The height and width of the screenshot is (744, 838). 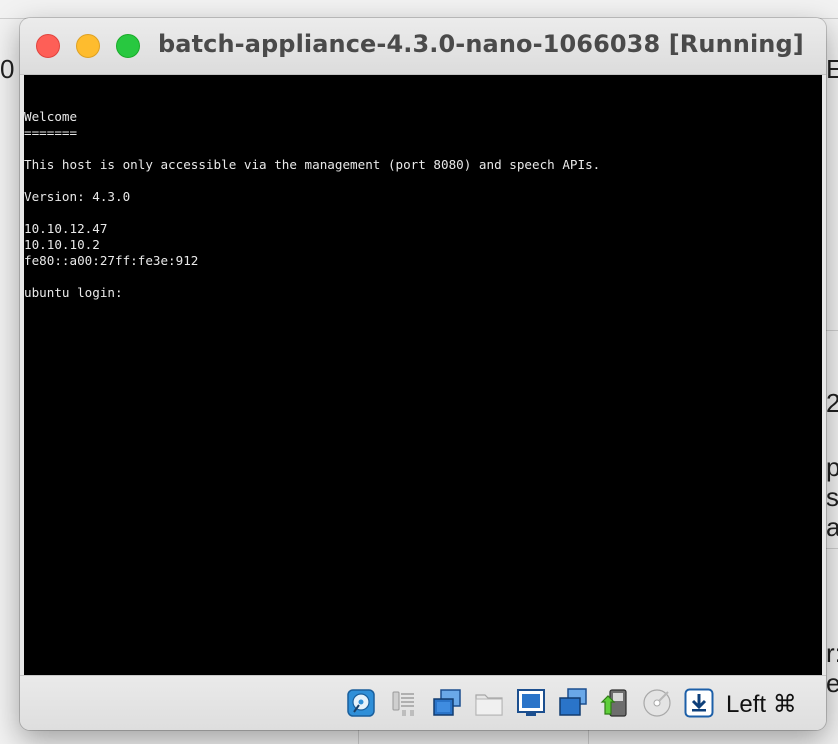 I want to click on console-line: Version: 4.3.0, so click(x=77, y=196).